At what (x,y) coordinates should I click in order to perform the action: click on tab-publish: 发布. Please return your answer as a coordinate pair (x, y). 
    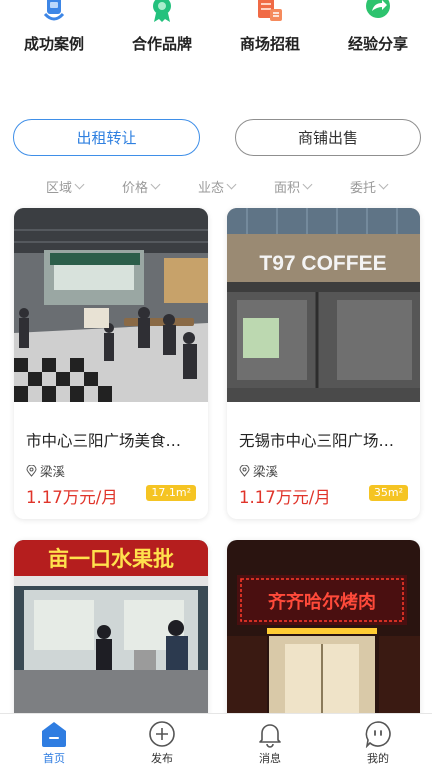
    Looking at the image, I should click on (162, 741).